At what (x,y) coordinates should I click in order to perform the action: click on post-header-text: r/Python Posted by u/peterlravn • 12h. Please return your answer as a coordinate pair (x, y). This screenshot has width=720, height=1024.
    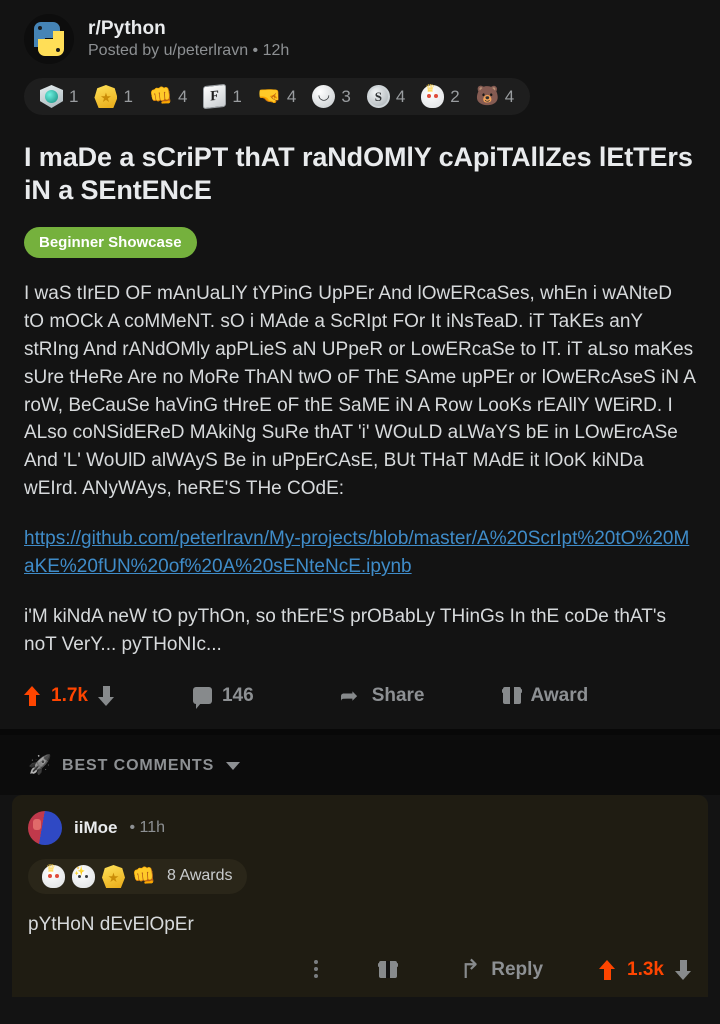
    Looking at the image, I should click on (188, 39).